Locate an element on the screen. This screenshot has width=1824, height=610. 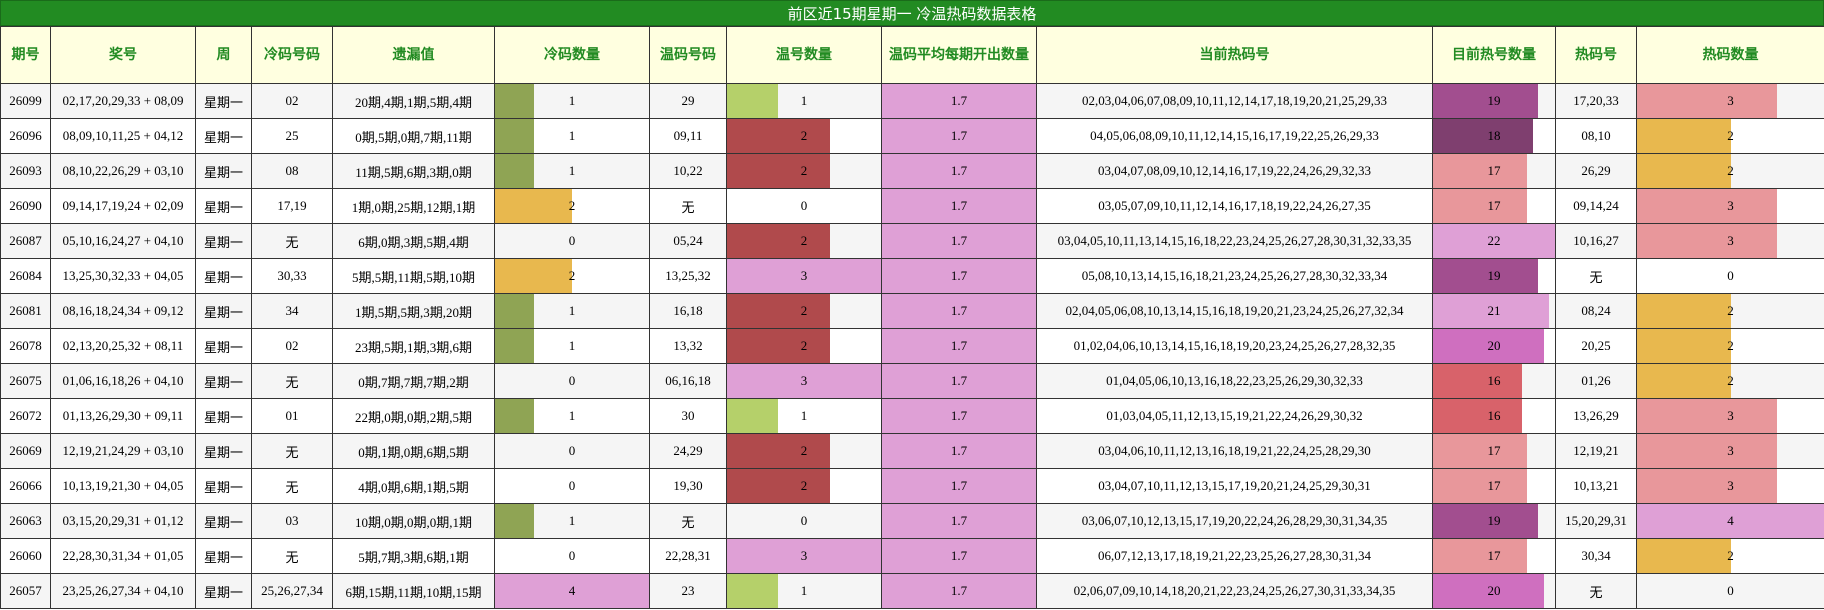
current-hot-count-cell: 19 is located at coordinates (1494, 101).